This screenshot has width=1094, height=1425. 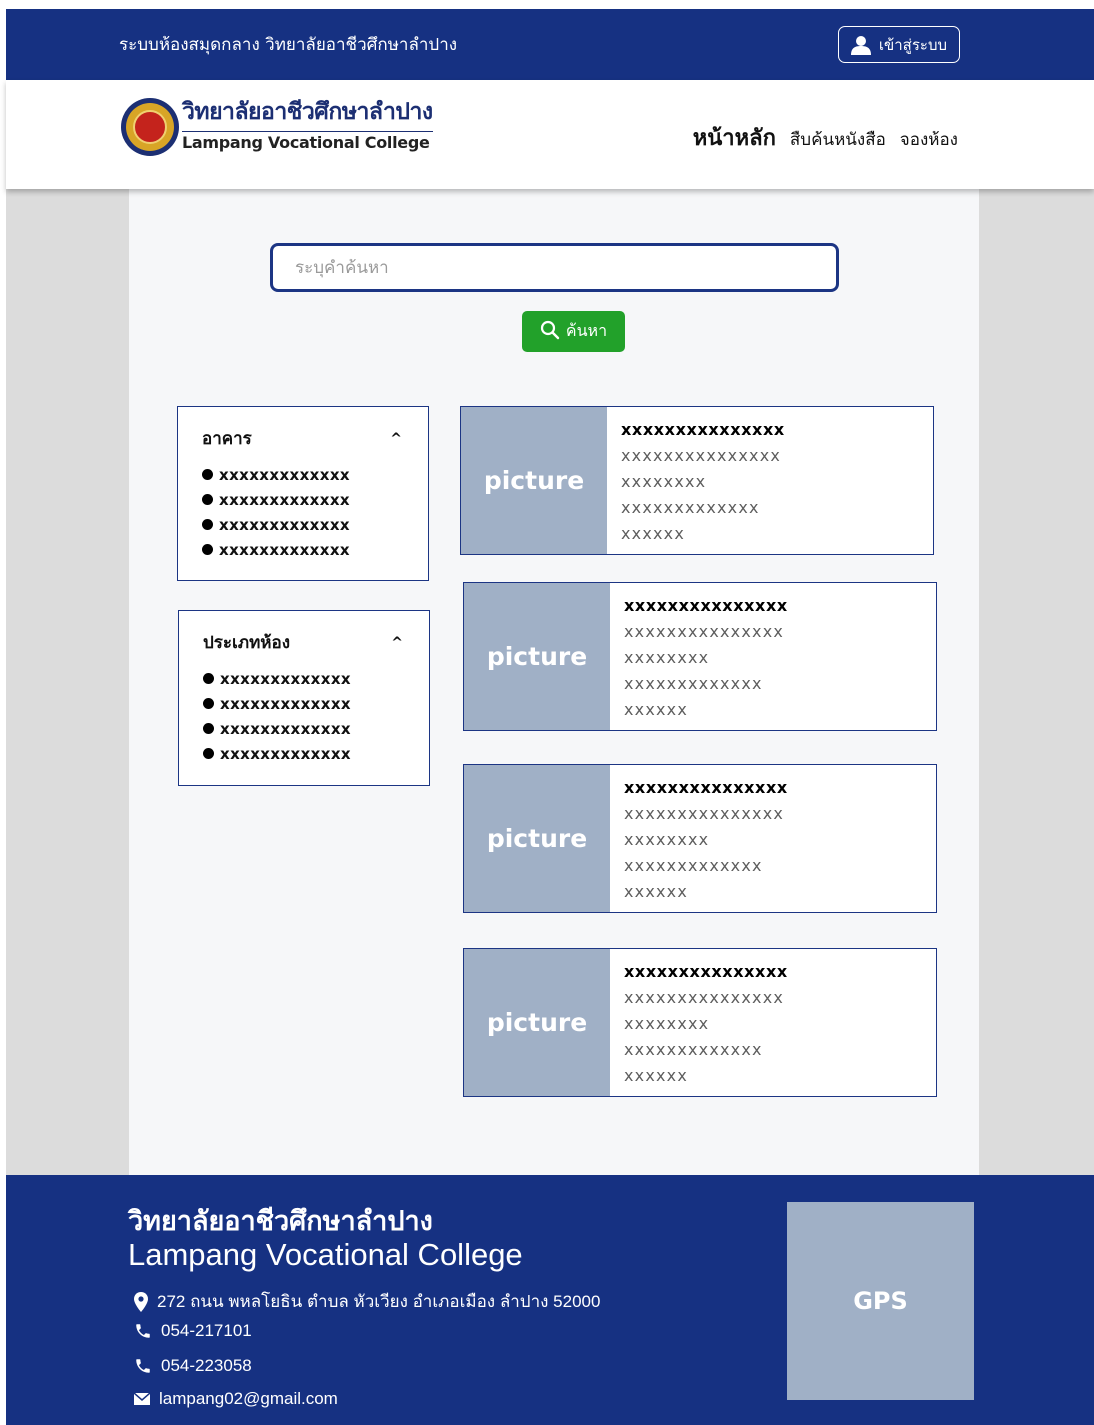 What do you see at coordinates (142, 1399) in the screenshot?
I see `mail-icon` at bounding box center [142, 1399].